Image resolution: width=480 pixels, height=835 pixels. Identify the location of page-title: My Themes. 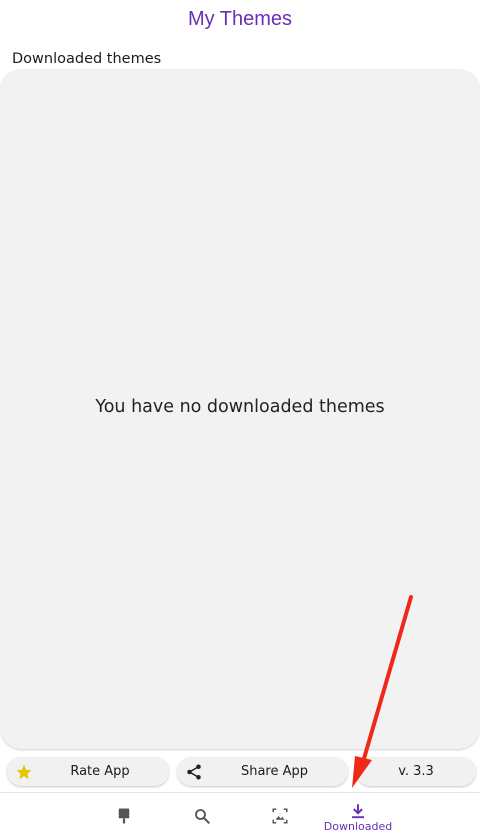
(240, 19).